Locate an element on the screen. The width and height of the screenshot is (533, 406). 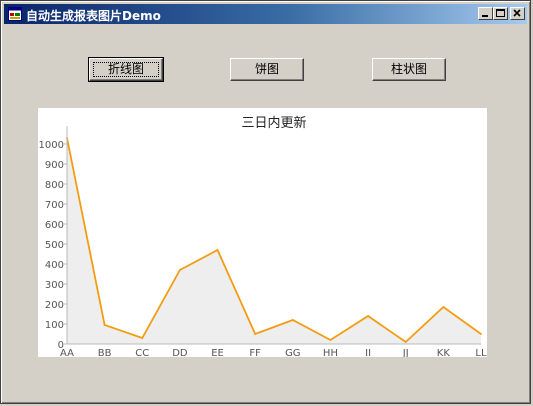
x-tick-label: JJ is located at coordinates (405, 352).